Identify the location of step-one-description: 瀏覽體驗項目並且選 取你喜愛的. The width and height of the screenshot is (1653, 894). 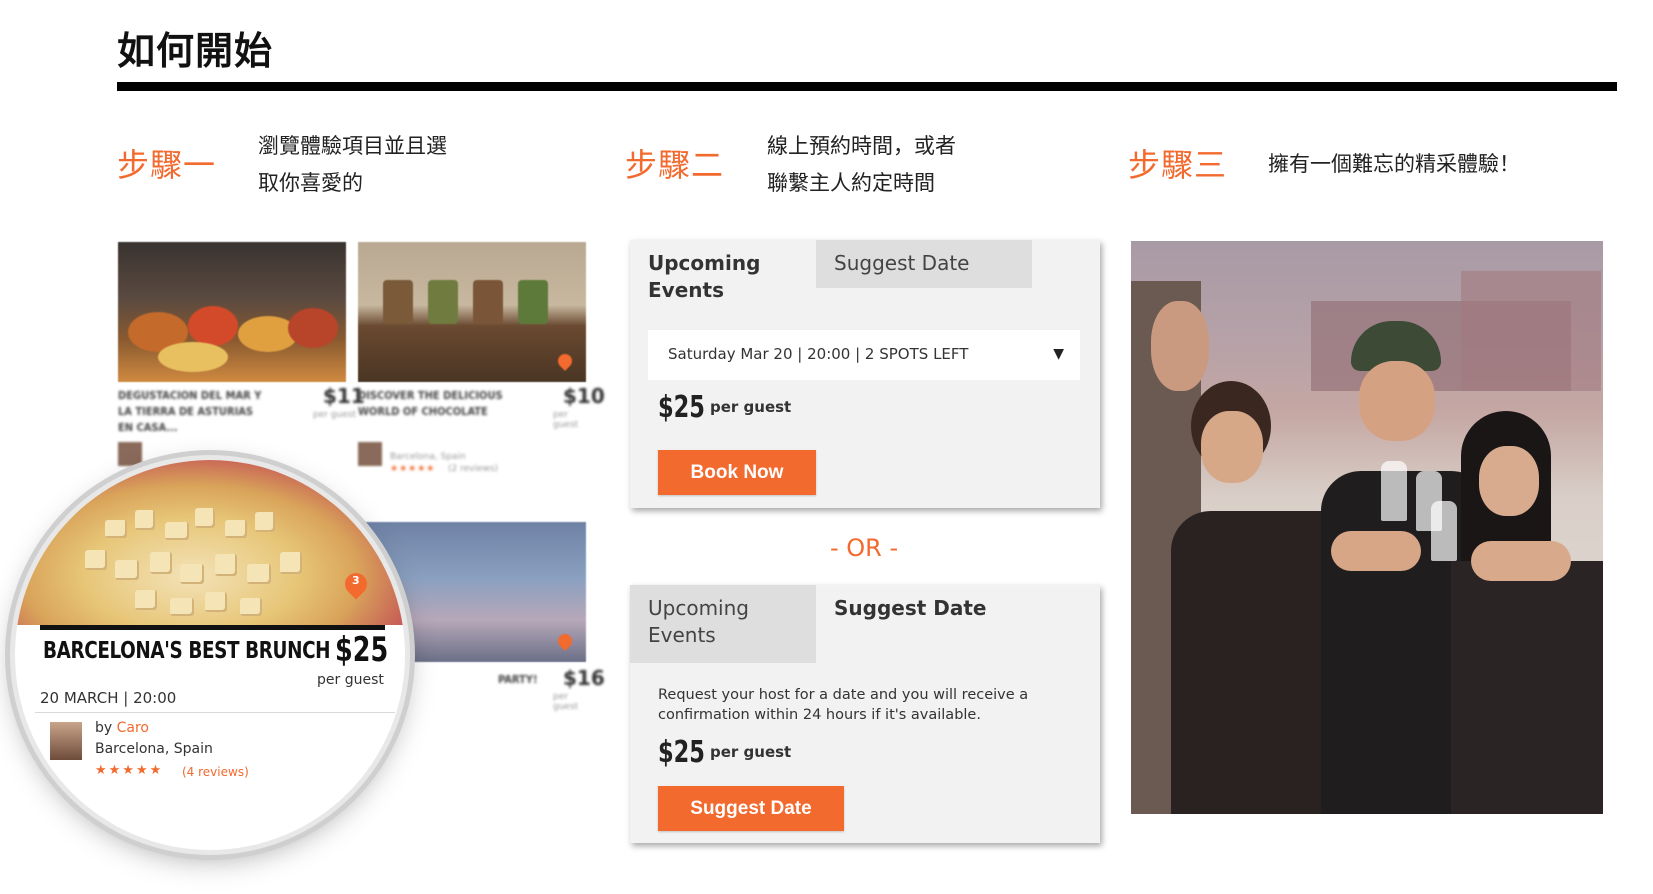
(352, 165).